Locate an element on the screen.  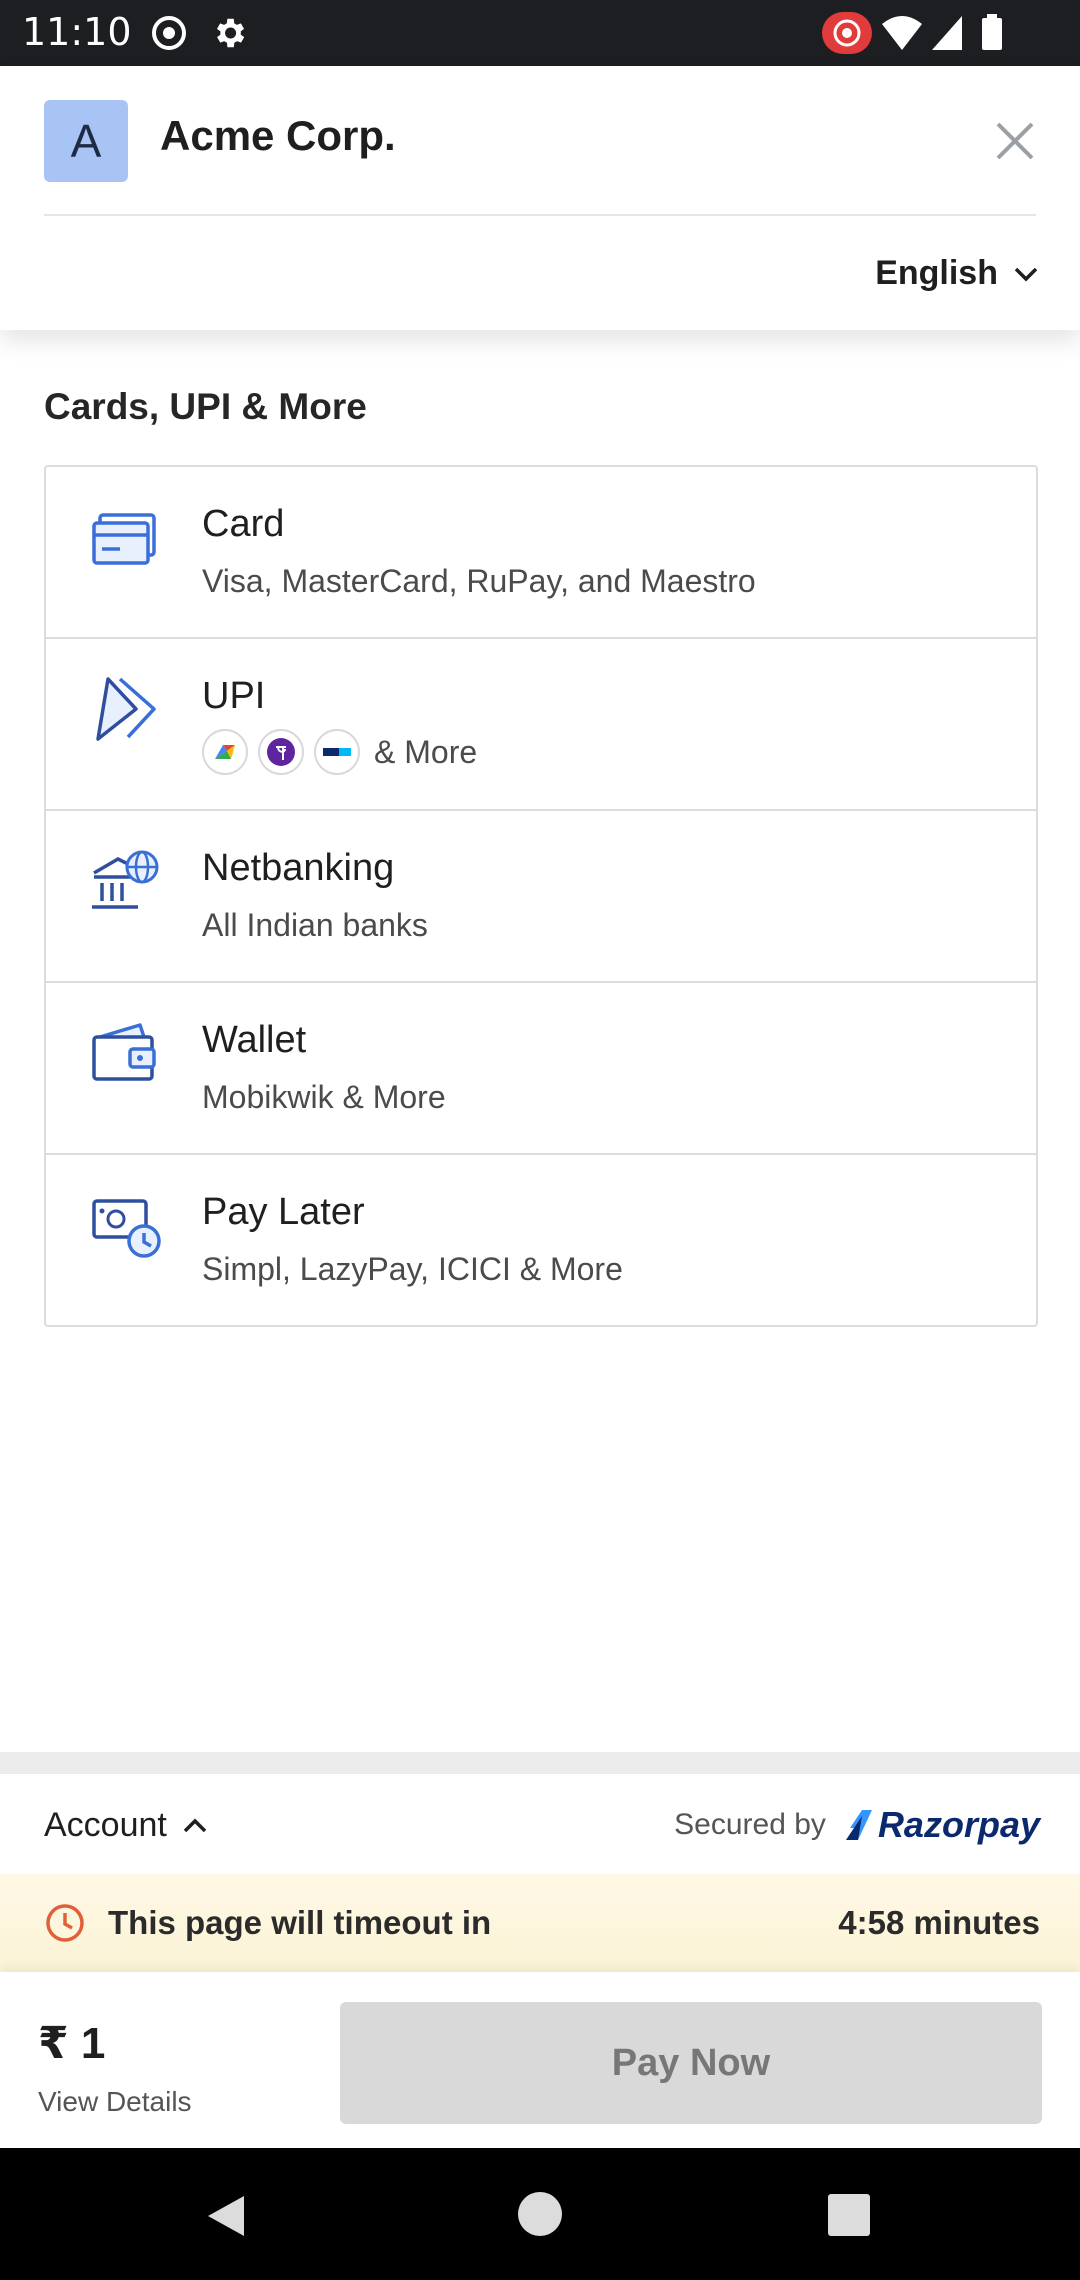
upi-icon is located at coordinates (126, 709).